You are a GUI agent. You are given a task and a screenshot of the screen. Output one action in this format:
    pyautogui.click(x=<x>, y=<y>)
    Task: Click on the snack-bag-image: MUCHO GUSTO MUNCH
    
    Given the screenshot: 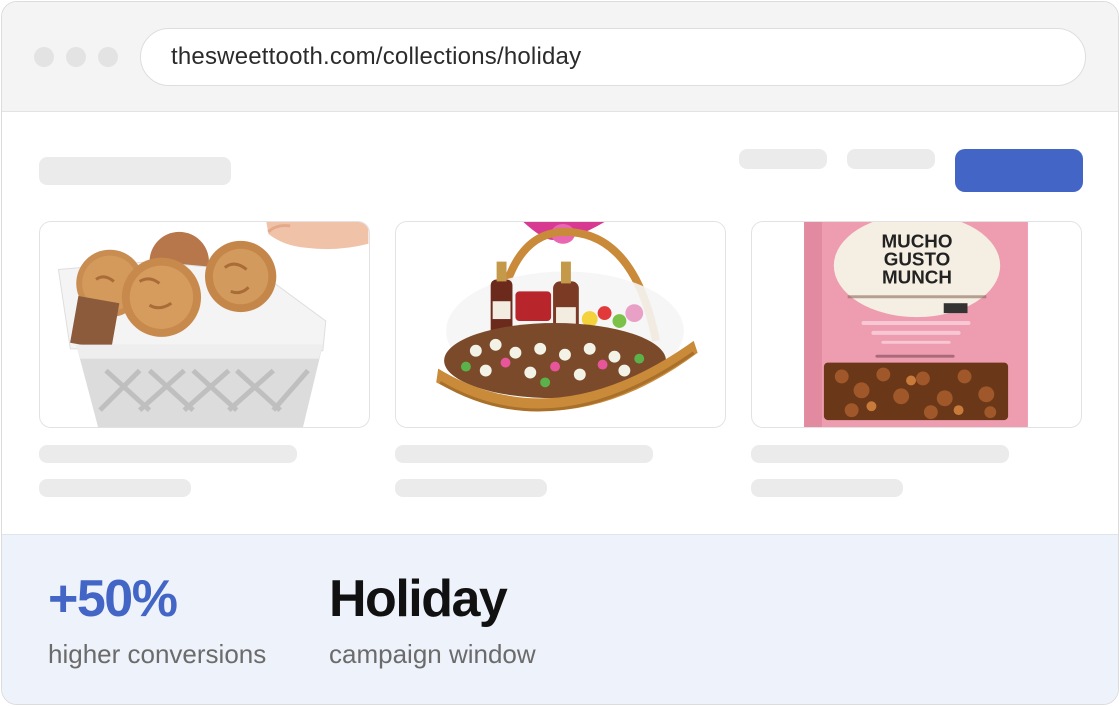 What is the action you would take?
    pyautogui.click(x=916, y=324)
    